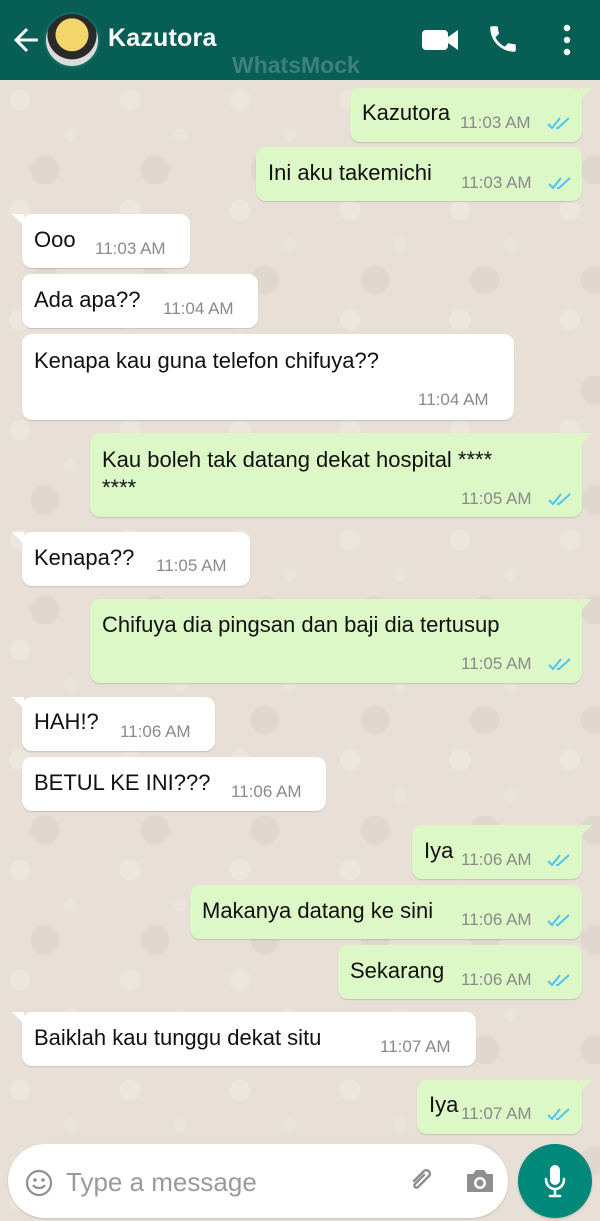 The width and height of the screenshot is (600, 1221). What do you see at coordinates (113, 724) in the screenshot?
I see `message-bubble-incoming: HAH!? 11:06 AM` at bounding box center [113, 724].